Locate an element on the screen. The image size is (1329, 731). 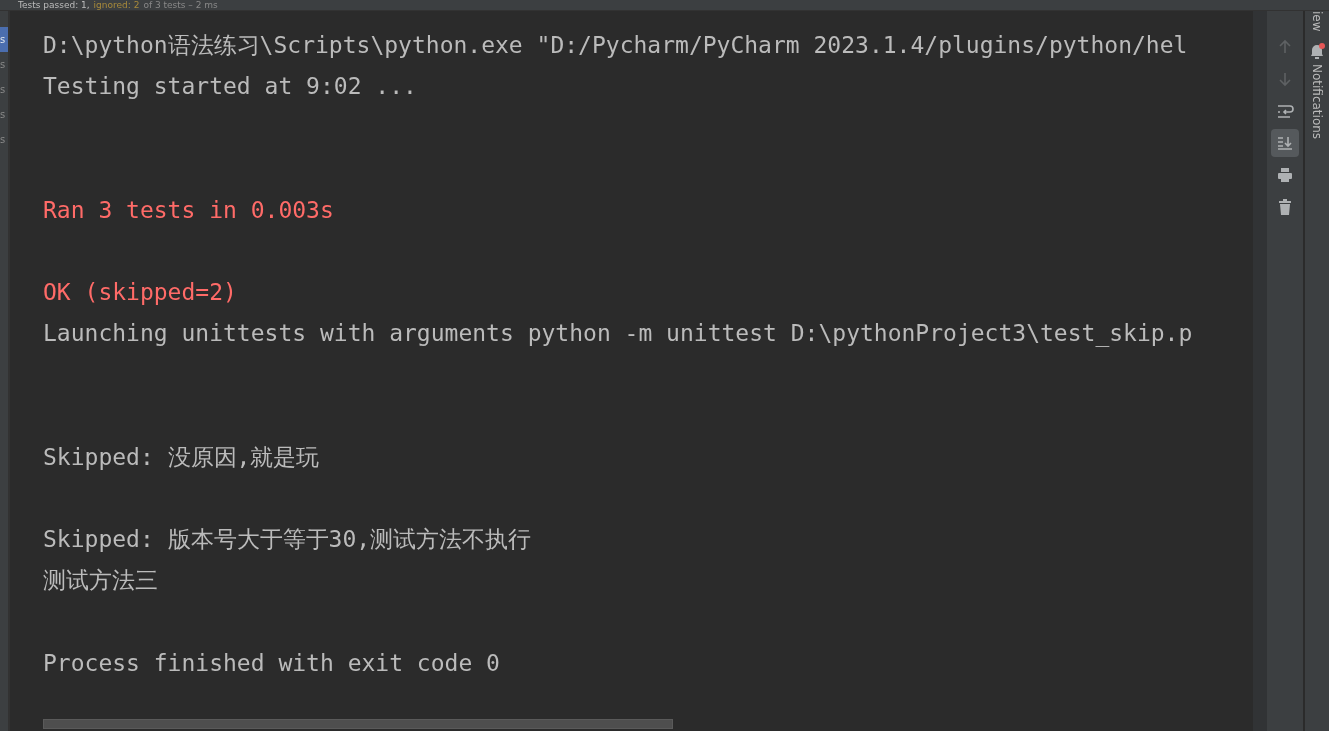
view-tab: iew is located at coordinates (1317, 21).